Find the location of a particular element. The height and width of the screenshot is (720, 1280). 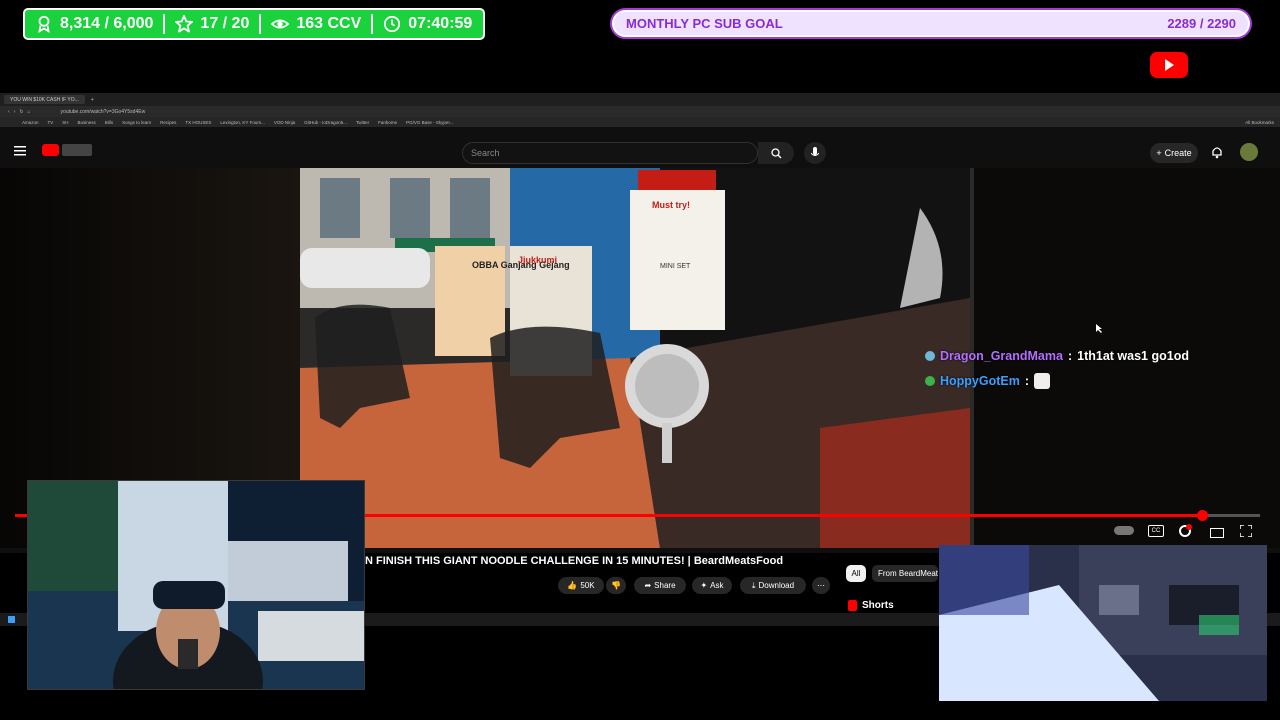

sub-goal-progress: 2289 / 2290 is located at coordinates (1201, 23).